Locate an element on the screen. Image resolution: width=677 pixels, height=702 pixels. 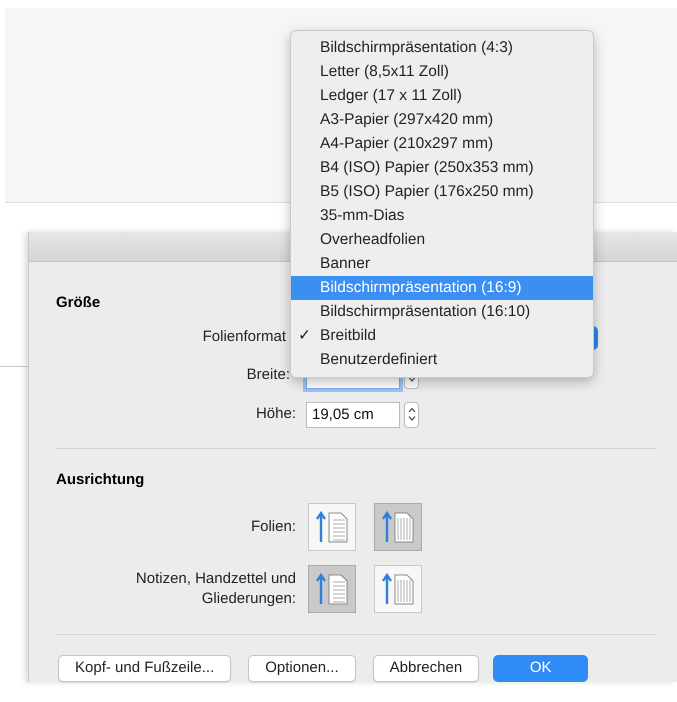
menu-item: Banner is located at coordinates (442, 264).